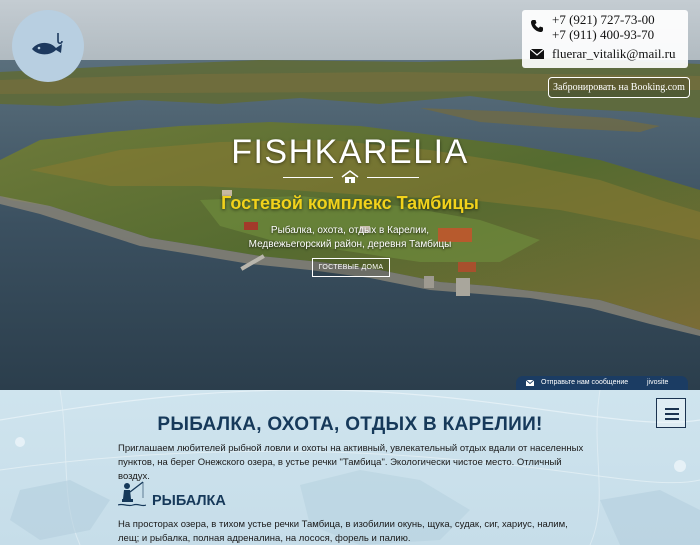 This screenshot has width=700, height=545. What do you see at coordinates (350, 424) in the screenshot?
I see `page-heading: РЫБАЛКА, ОХОТА, ОТДЫХ В КАРЕЛИИ!` at bounding box center [350, 424].